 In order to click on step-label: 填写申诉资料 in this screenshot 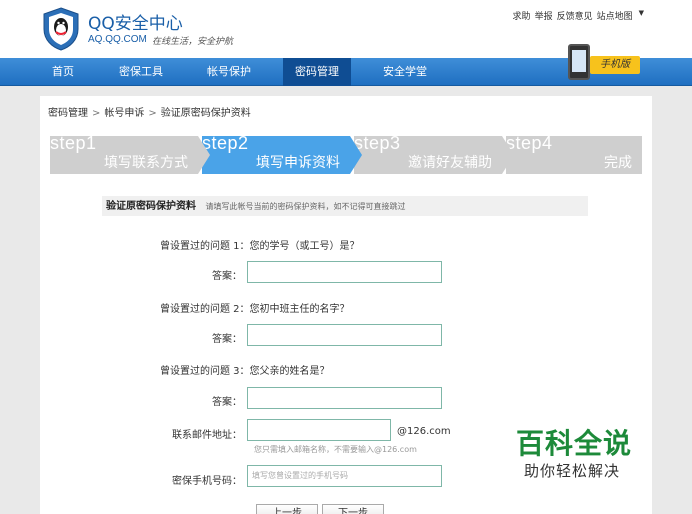, I will do `click(298, 163)`.